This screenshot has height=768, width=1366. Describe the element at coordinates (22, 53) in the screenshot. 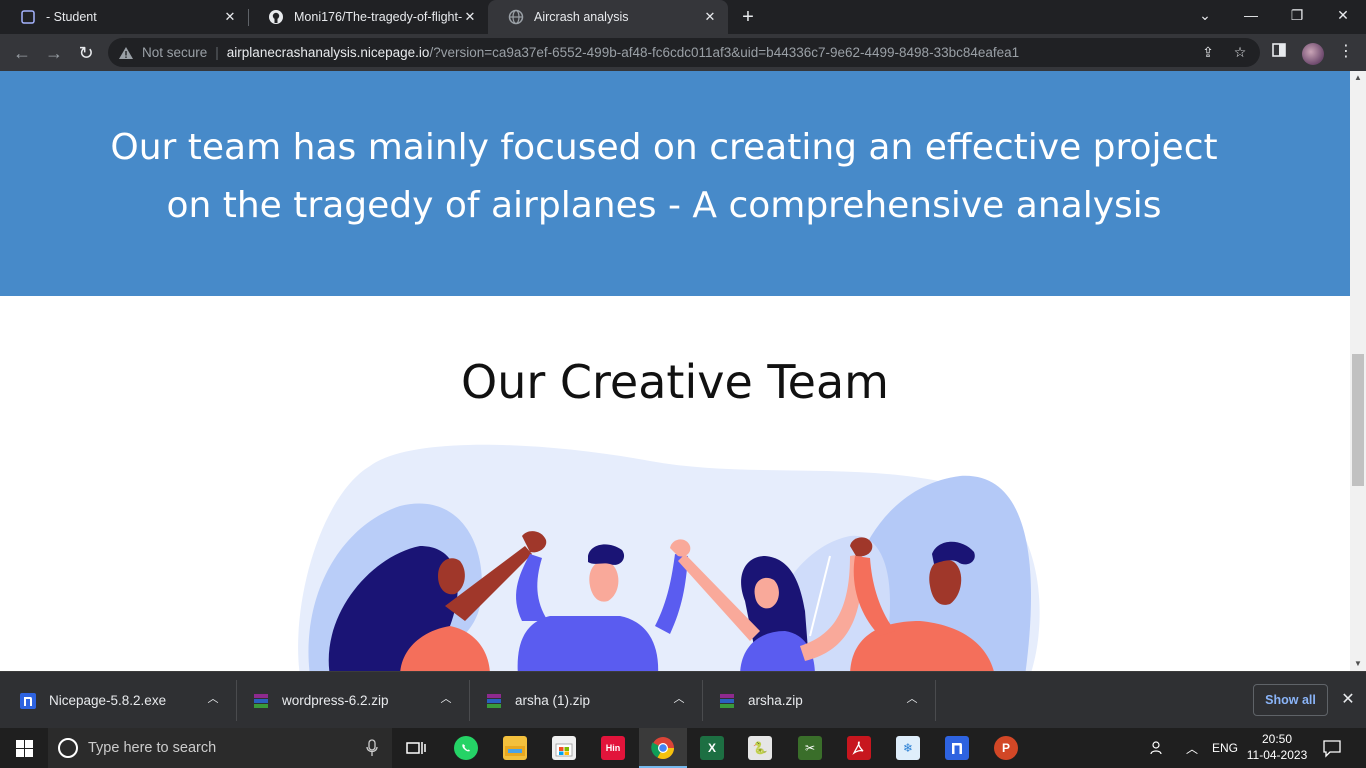

I see `back-button: ←` at that location.